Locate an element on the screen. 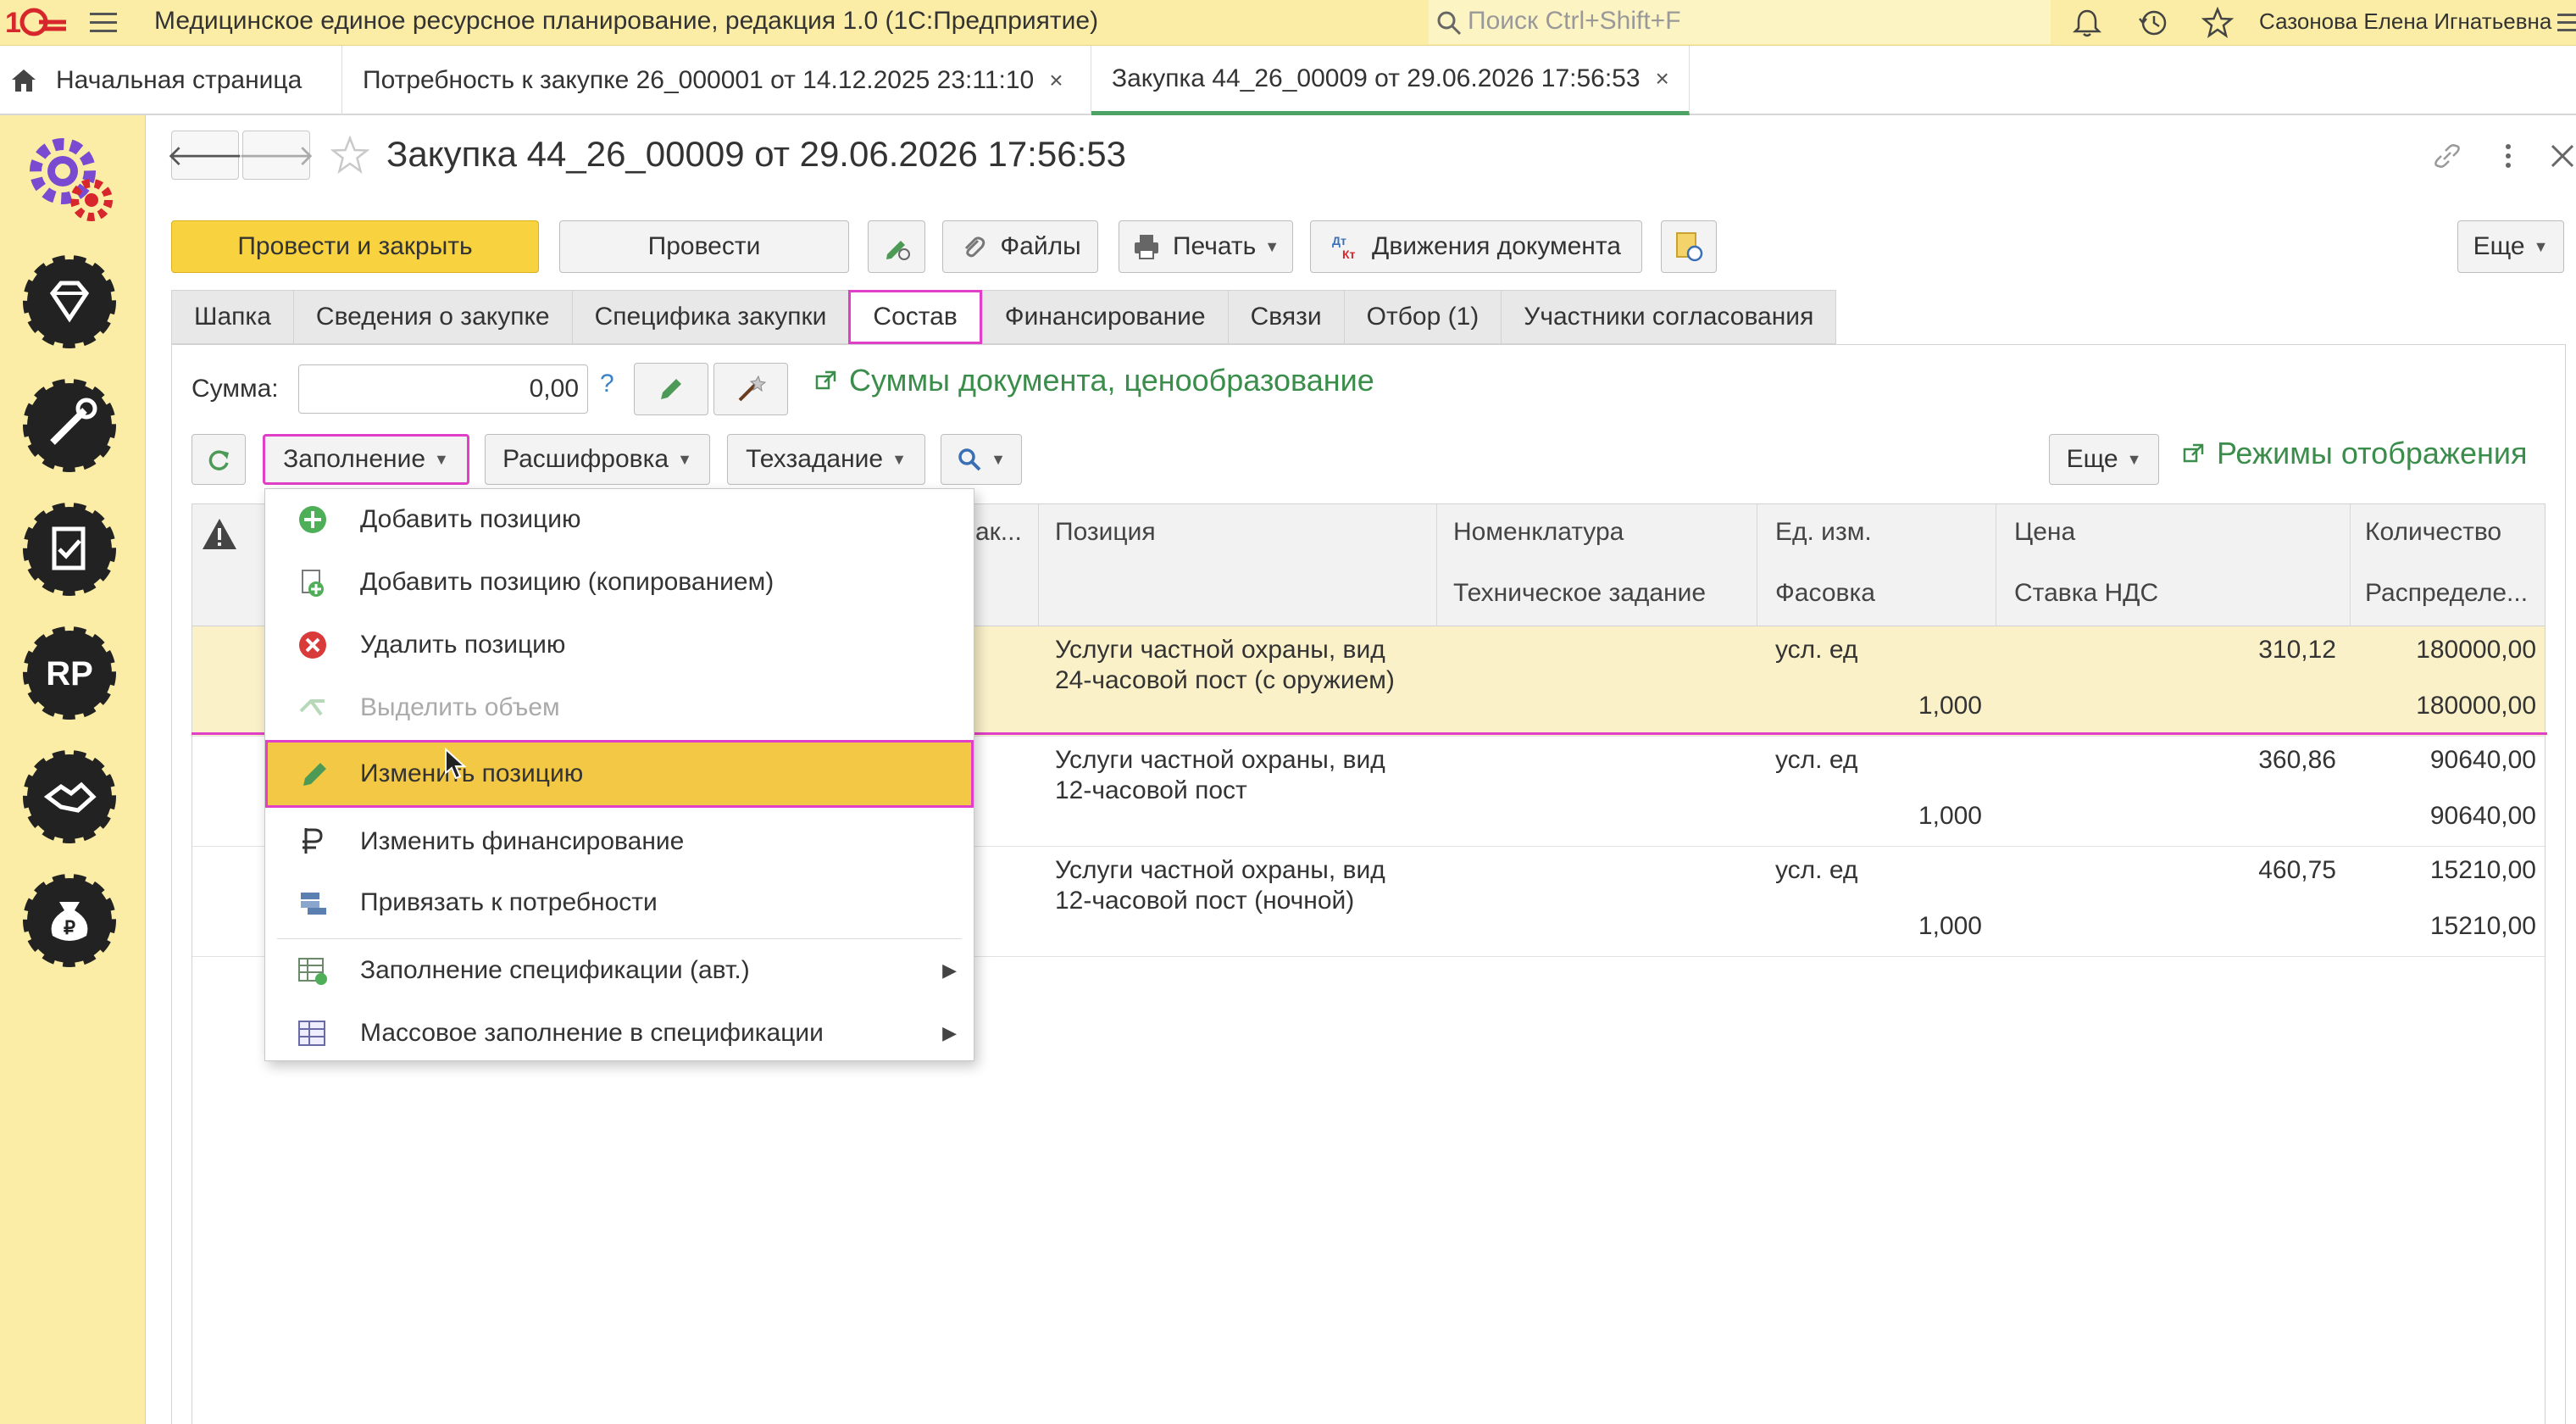 This screenshot has height=1424, width=2576. help-icon: ? is located at coordinates (607, 384).